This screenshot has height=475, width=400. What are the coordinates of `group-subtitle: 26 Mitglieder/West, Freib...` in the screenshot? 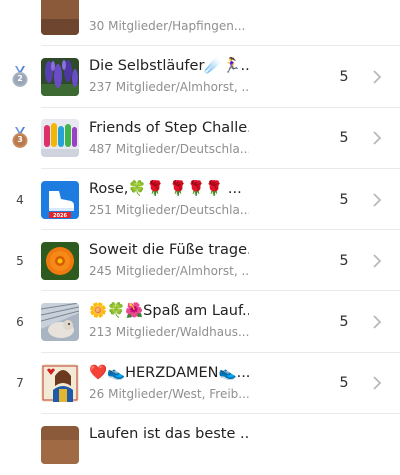 It's located at (169, 393).